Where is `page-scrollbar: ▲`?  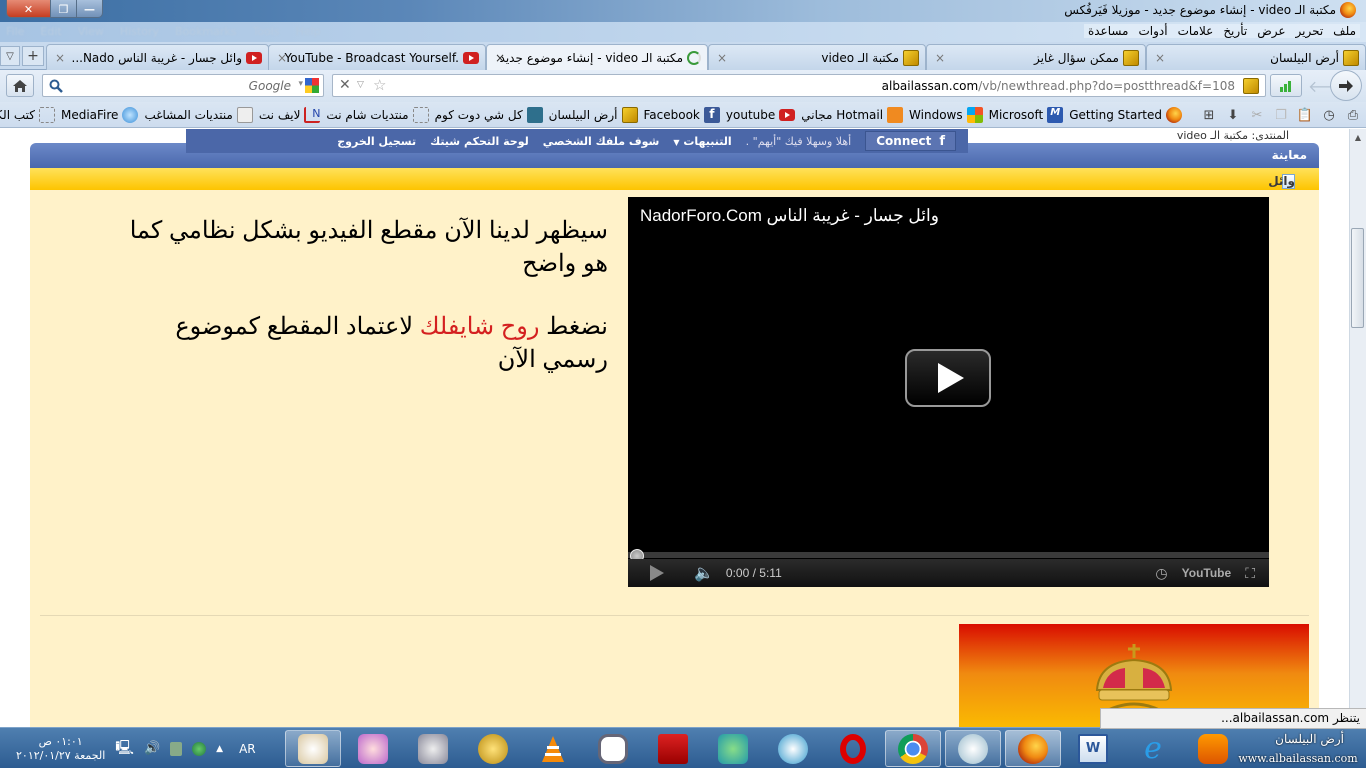 page-scrollbar: ▲ is located at coordinates (1357, 428).